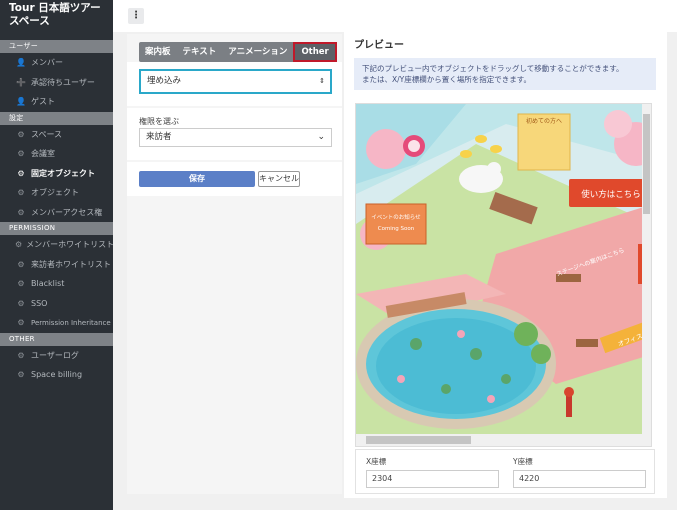  I want to click on info-line-2: または、X/Y座標欄から置く場所を指定できます。, so click(446, 79).